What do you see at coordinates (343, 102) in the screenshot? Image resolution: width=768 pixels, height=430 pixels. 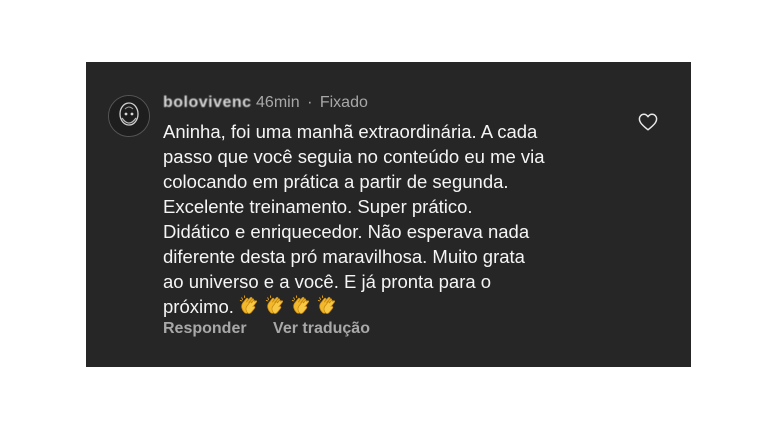 I see `pinned-label: Fixado` at bounding box center [343, 102].